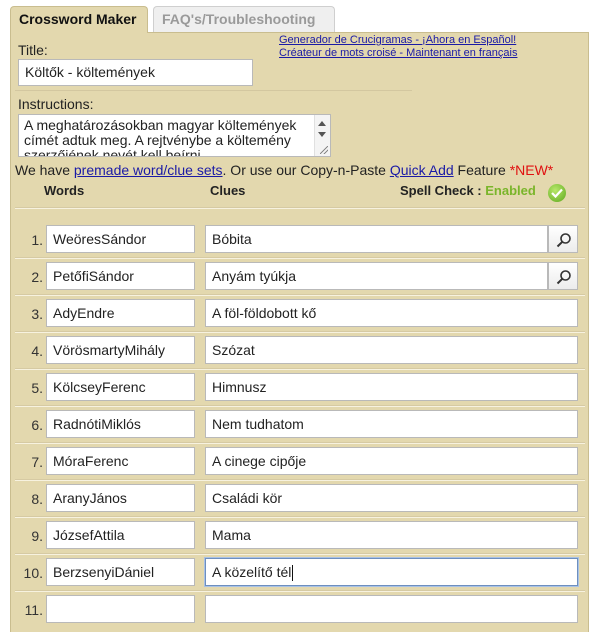  Describe the element at coordinates (64, 190) in the screenshot. I see `words-column-header: Words` at that location.